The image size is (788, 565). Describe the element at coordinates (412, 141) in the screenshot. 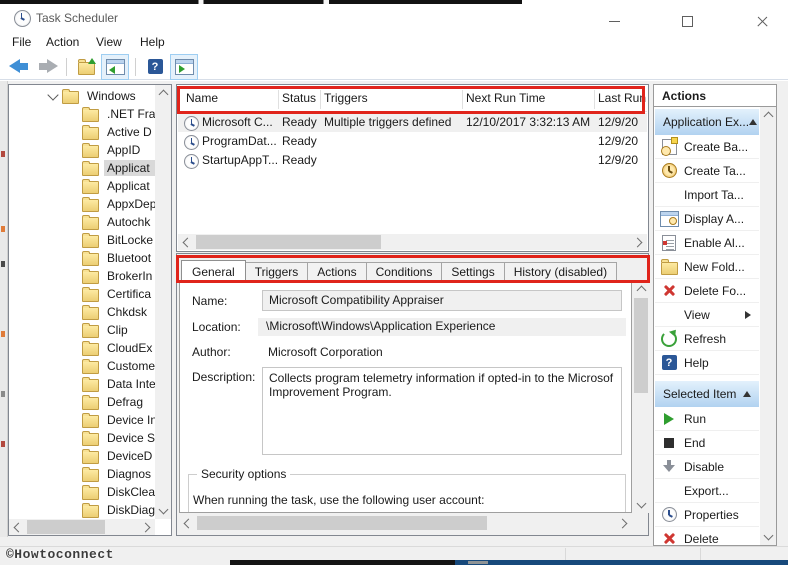

I see `task-row-programdata: ProgramDat... Ready 12/9/20` at that location.